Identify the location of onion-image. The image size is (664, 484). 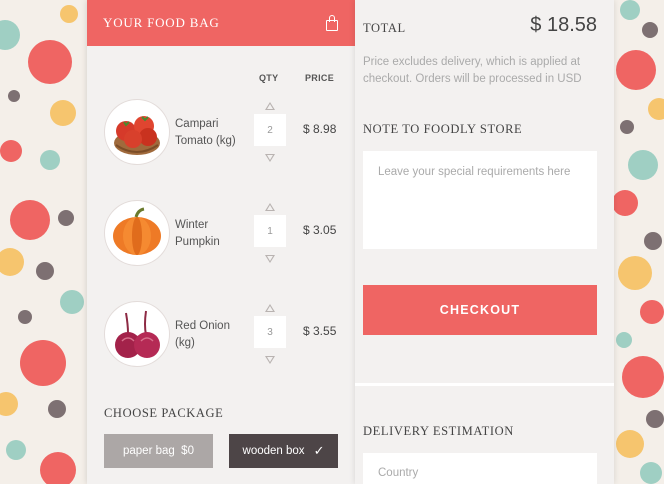
(137, 334).